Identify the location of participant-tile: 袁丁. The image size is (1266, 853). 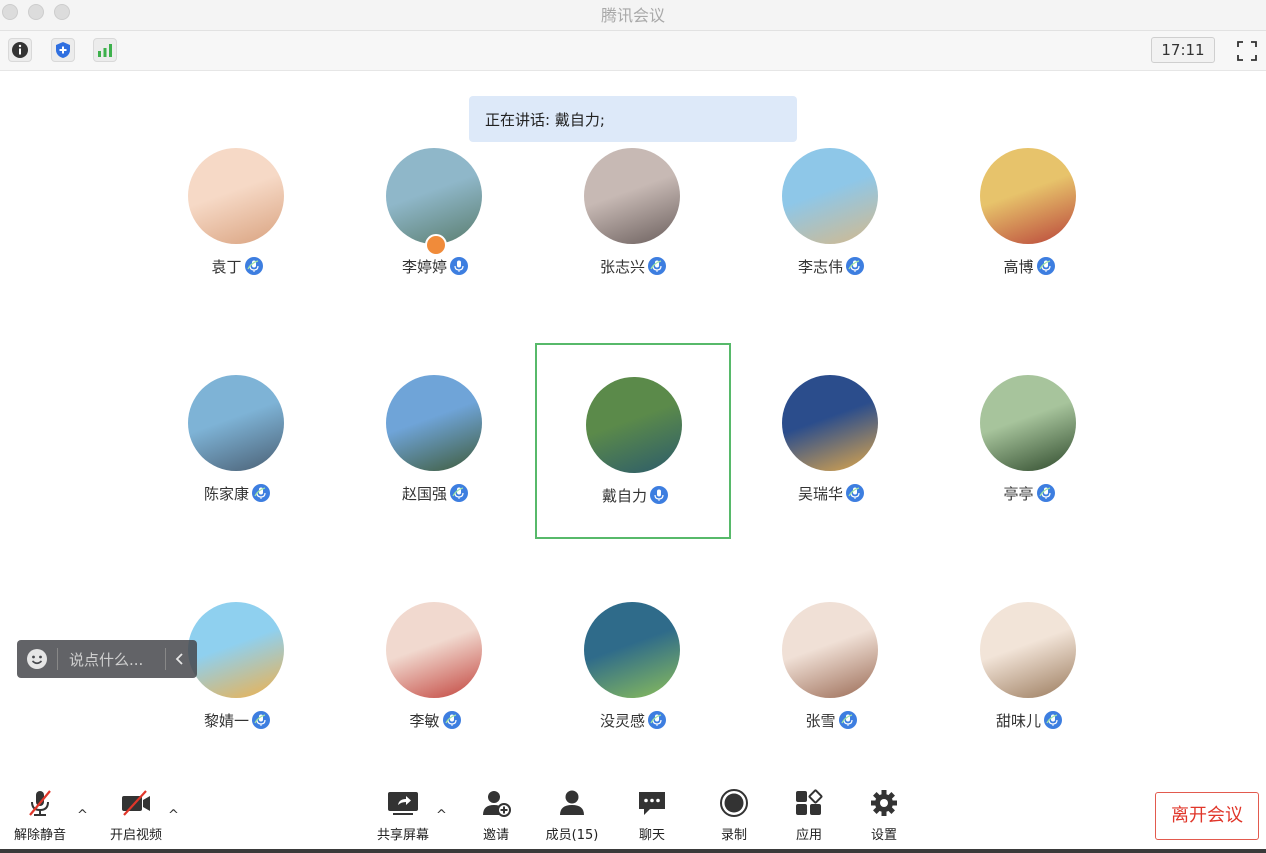
(237, 214).